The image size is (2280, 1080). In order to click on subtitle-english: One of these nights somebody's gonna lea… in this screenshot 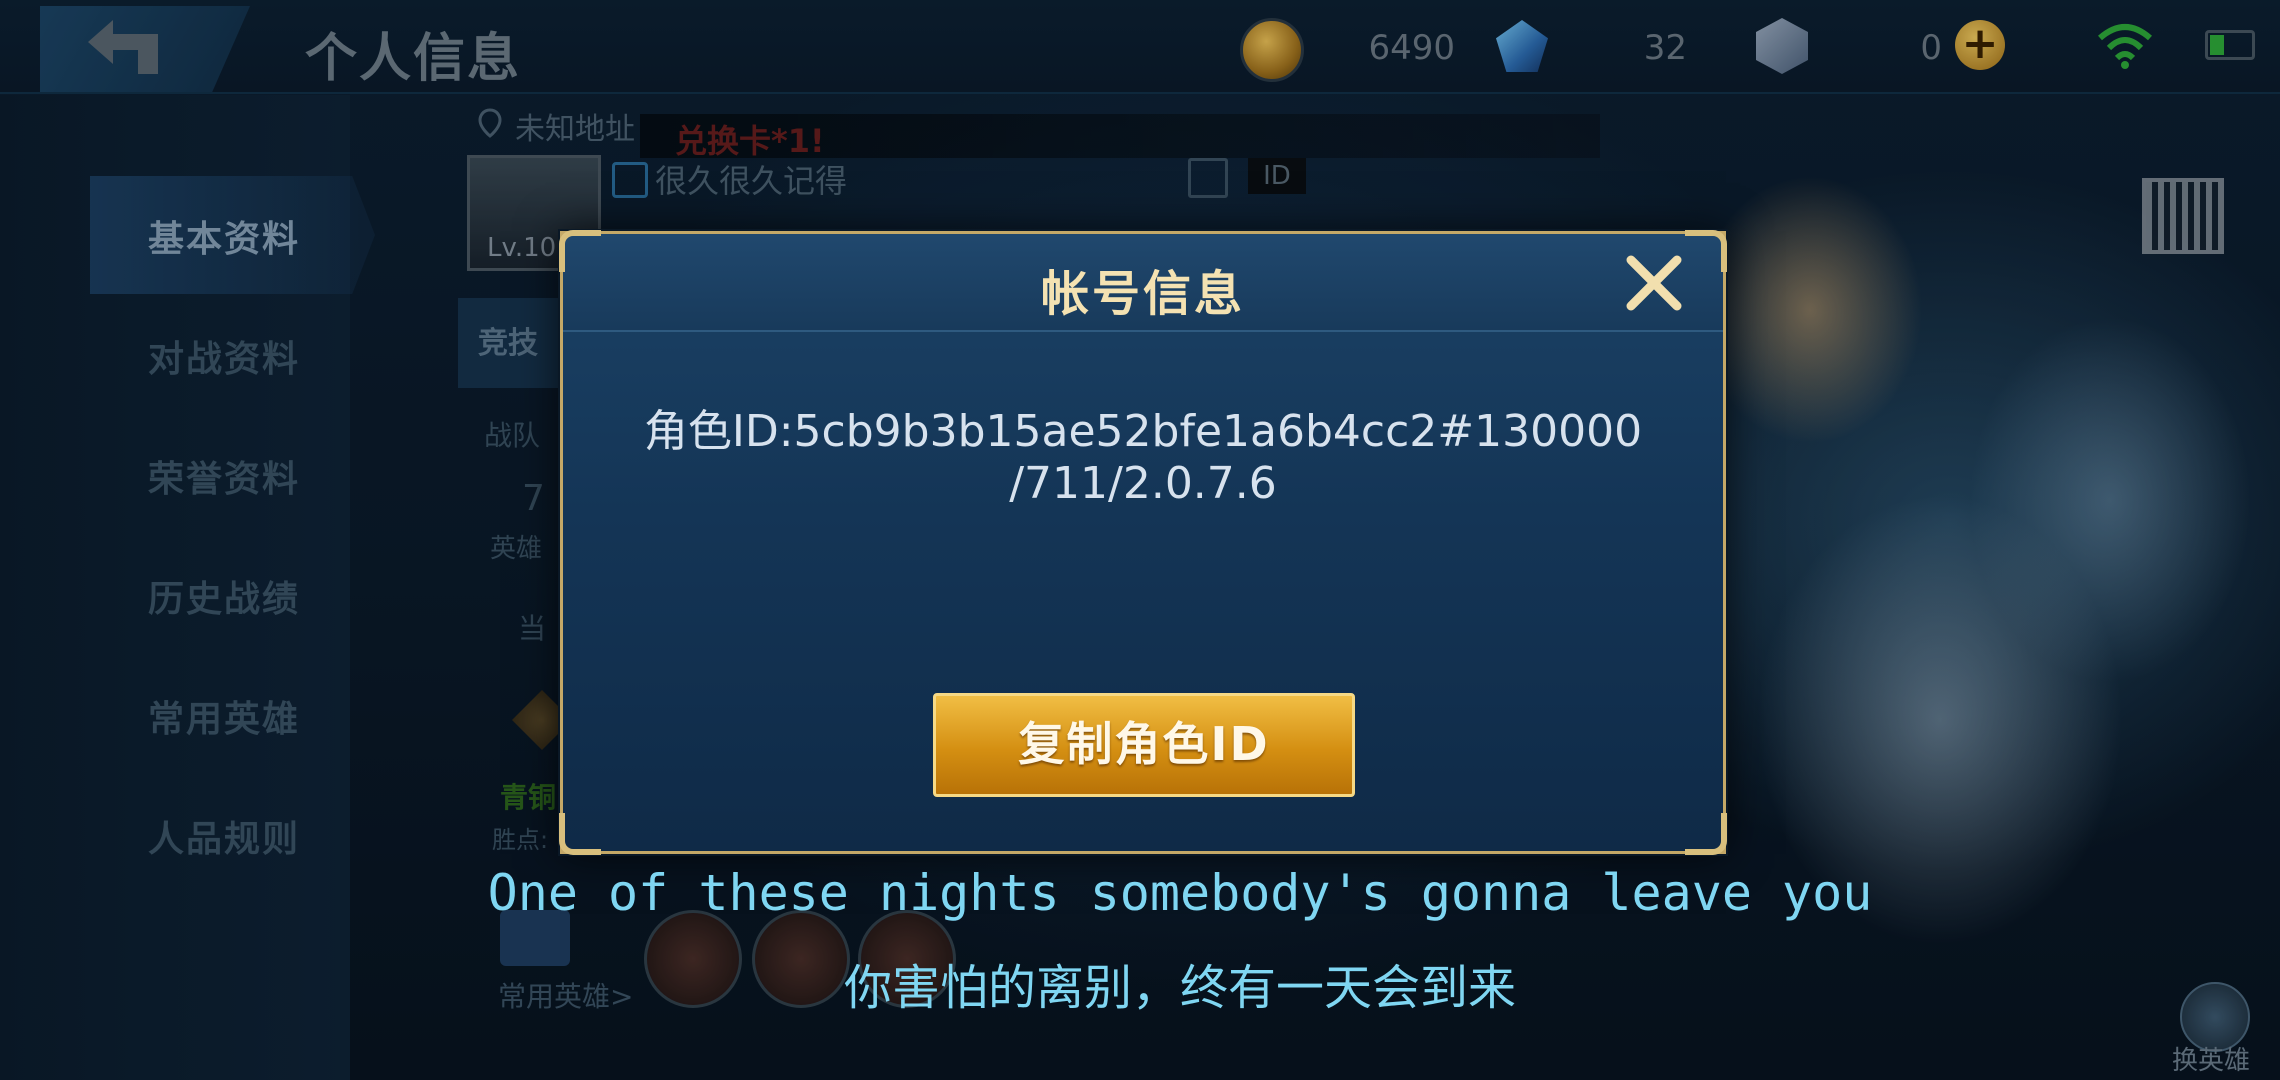, I will do `click(1180, 893)`.